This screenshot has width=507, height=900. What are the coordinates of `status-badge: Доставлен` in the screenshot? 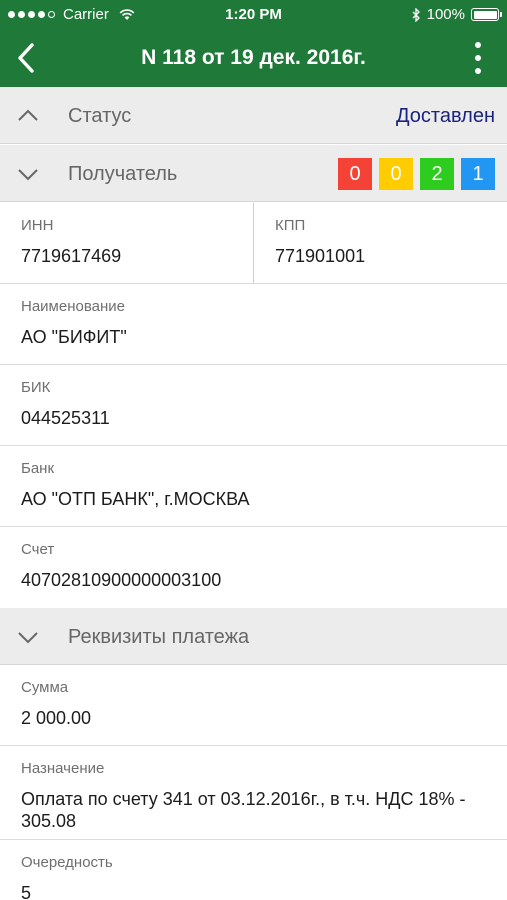 It's located at (445, 116).